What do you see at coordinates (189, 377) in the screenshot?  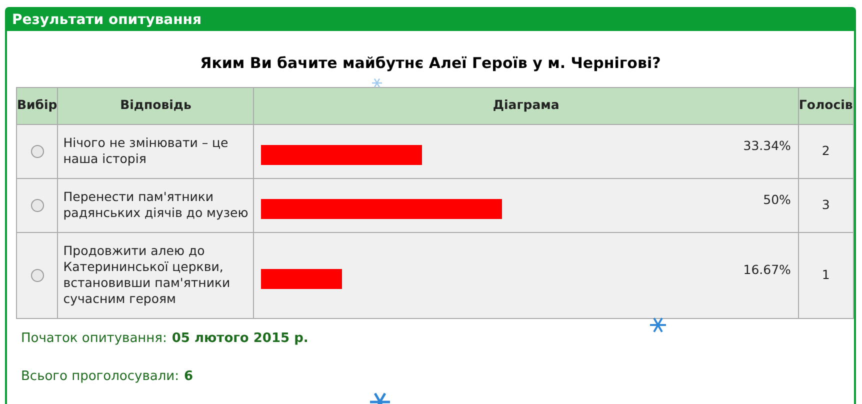 I see `total-votes: 6` at bounding box center [189, 377].